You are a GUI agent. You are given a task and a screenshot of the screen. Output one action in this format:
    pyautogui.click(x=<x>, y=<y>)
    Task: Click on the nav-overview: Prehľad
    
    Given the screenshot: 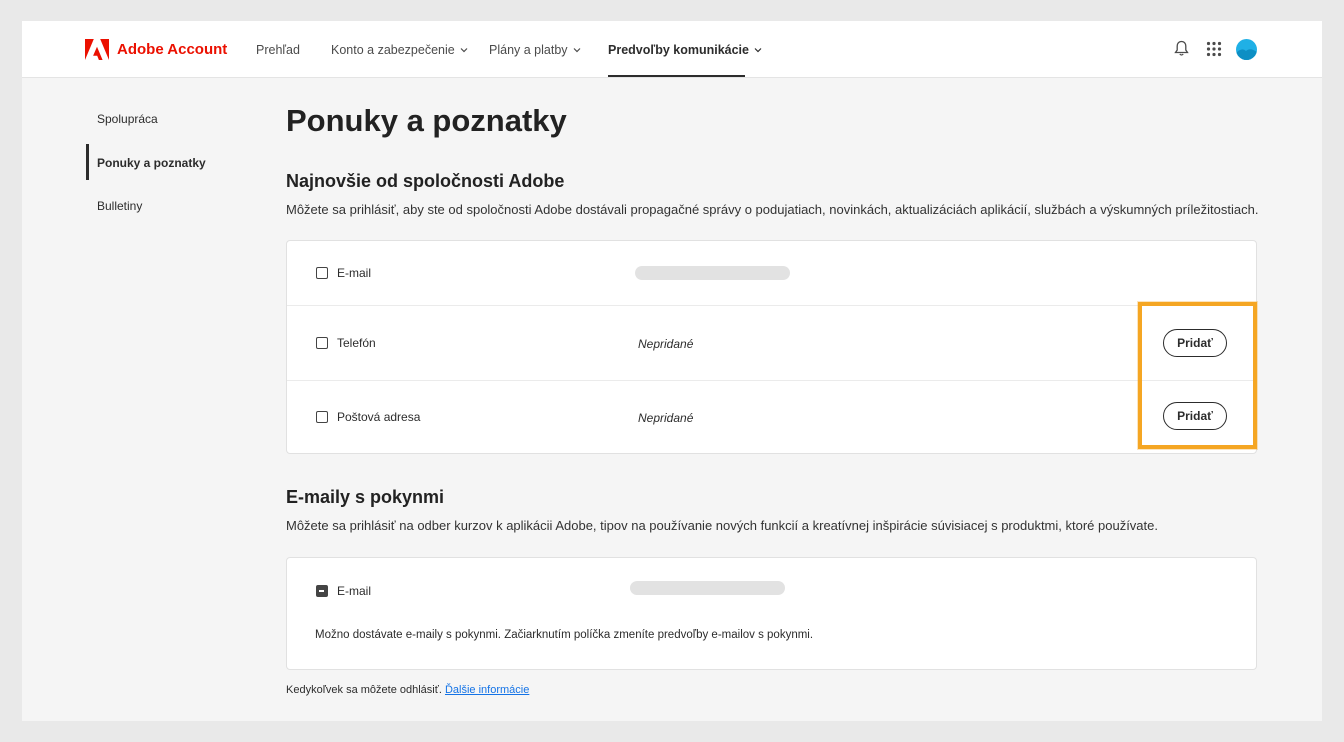 What is the action you would take?
    pyautogui.click(x=278, y=50)
    